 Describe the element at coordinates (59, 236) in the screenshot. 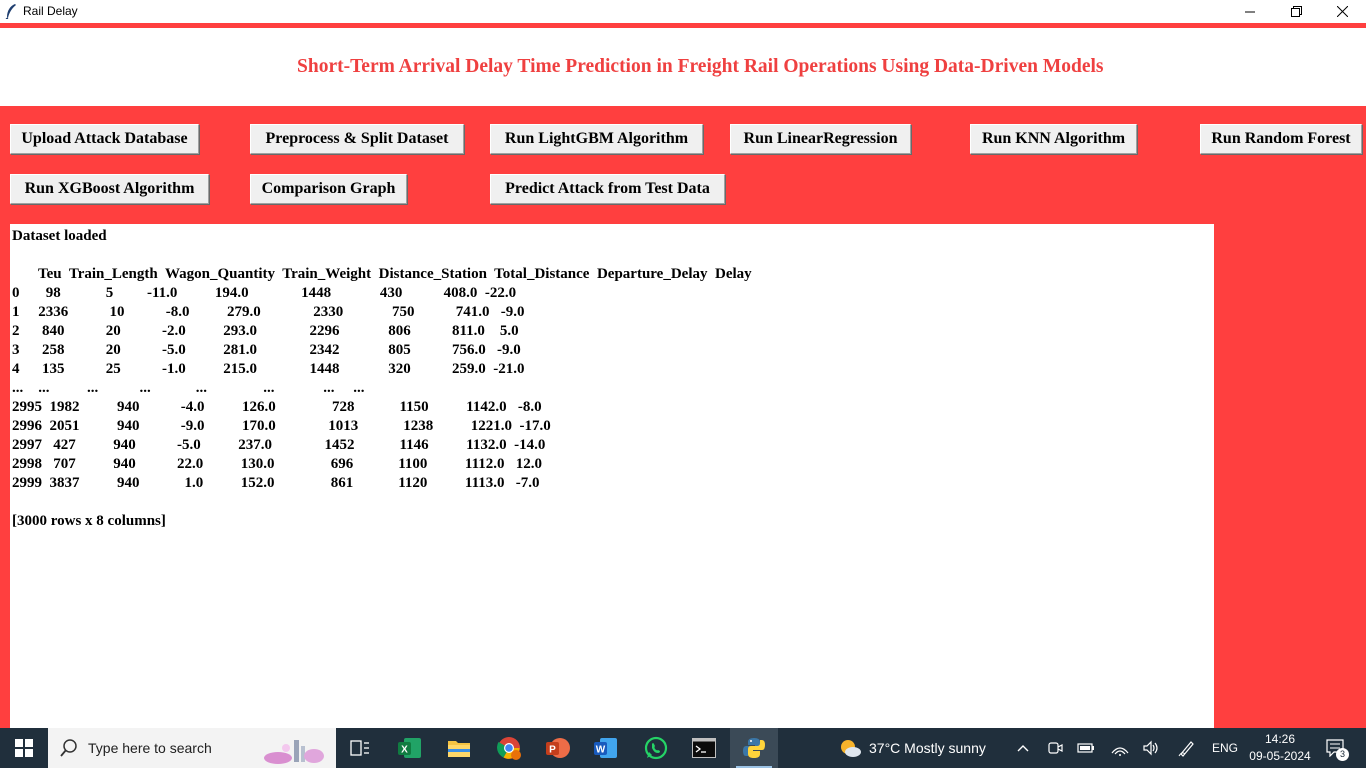

I see `output-line: Dataset loaded` at that location.